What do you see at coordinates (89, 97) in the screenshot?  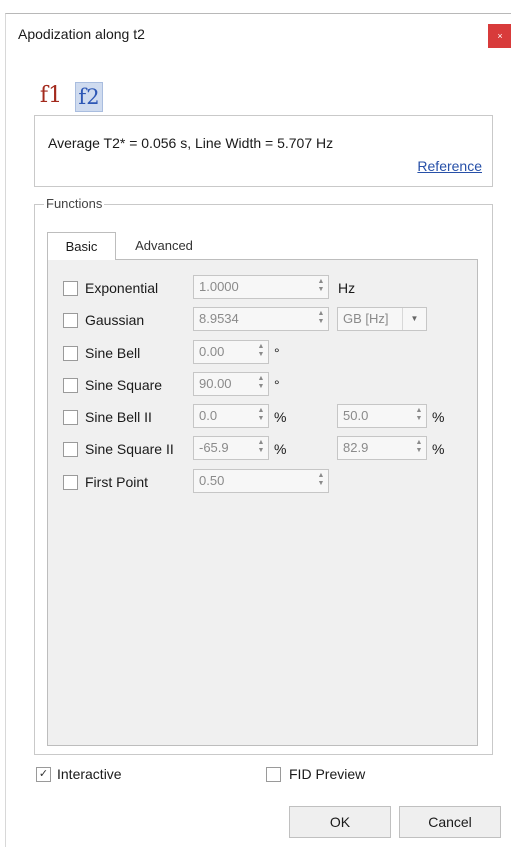 I see `f2-dimension-button: f2` at bounding box center [89, 97].